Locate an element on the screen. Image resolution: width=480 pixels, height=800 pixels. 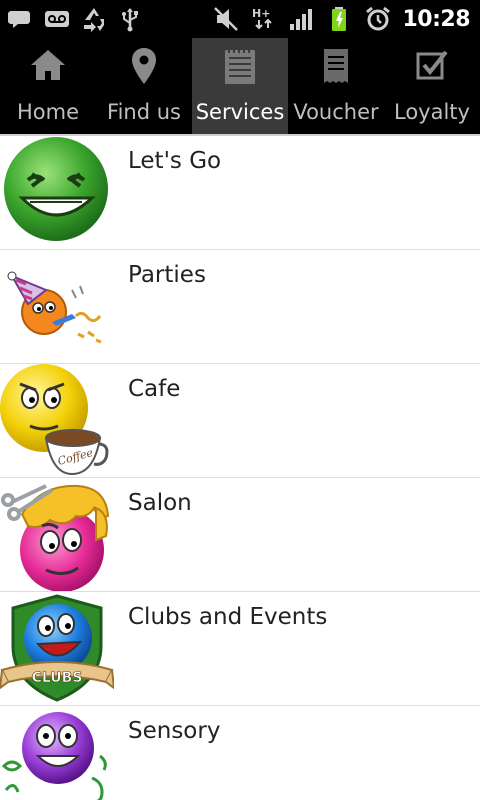
list-item-cafe: Coffee Cafe is located at coordinates (240, 421).